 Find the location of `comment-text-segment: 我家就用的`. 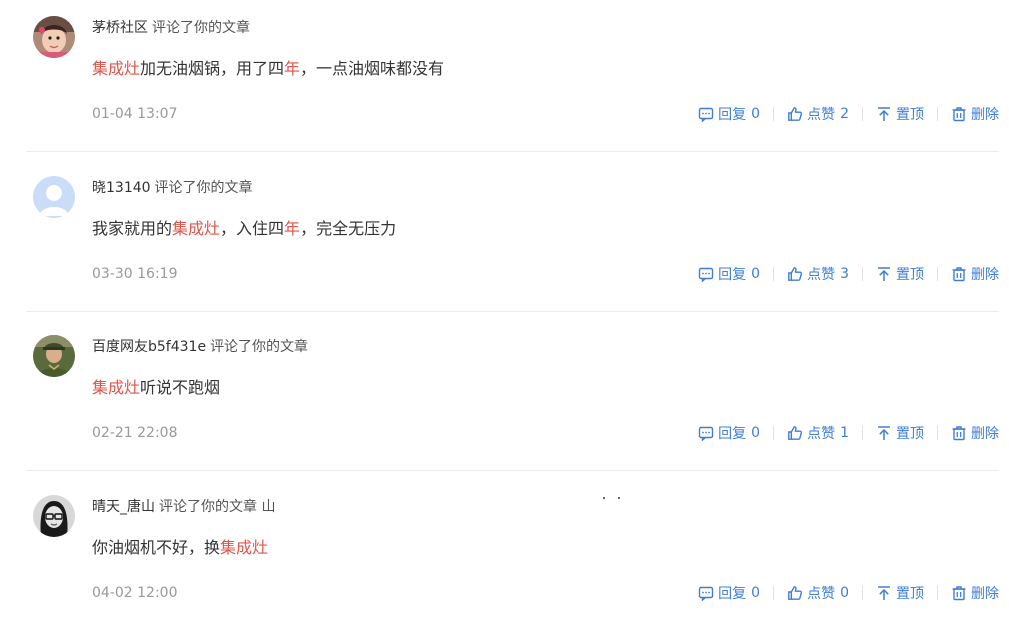

comment-text-segment: 我家就用的 is located at coordinates (132, 228).